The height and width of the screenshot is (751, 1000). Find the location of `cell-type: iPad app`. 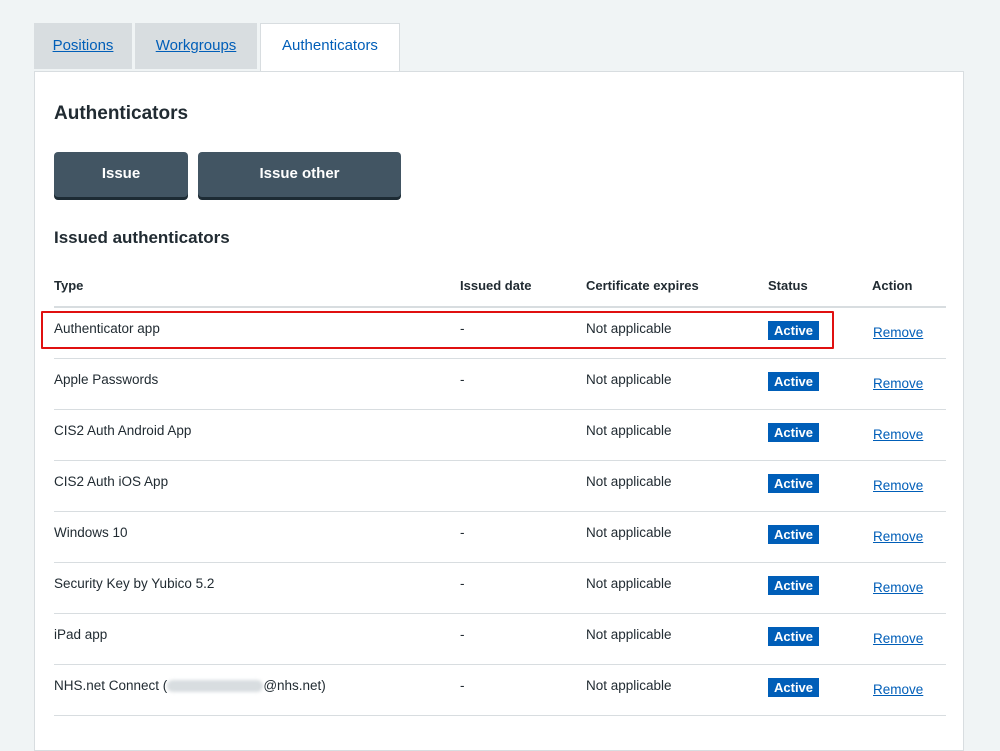

cell-type: iPad app is located at coordinates (257, 639).